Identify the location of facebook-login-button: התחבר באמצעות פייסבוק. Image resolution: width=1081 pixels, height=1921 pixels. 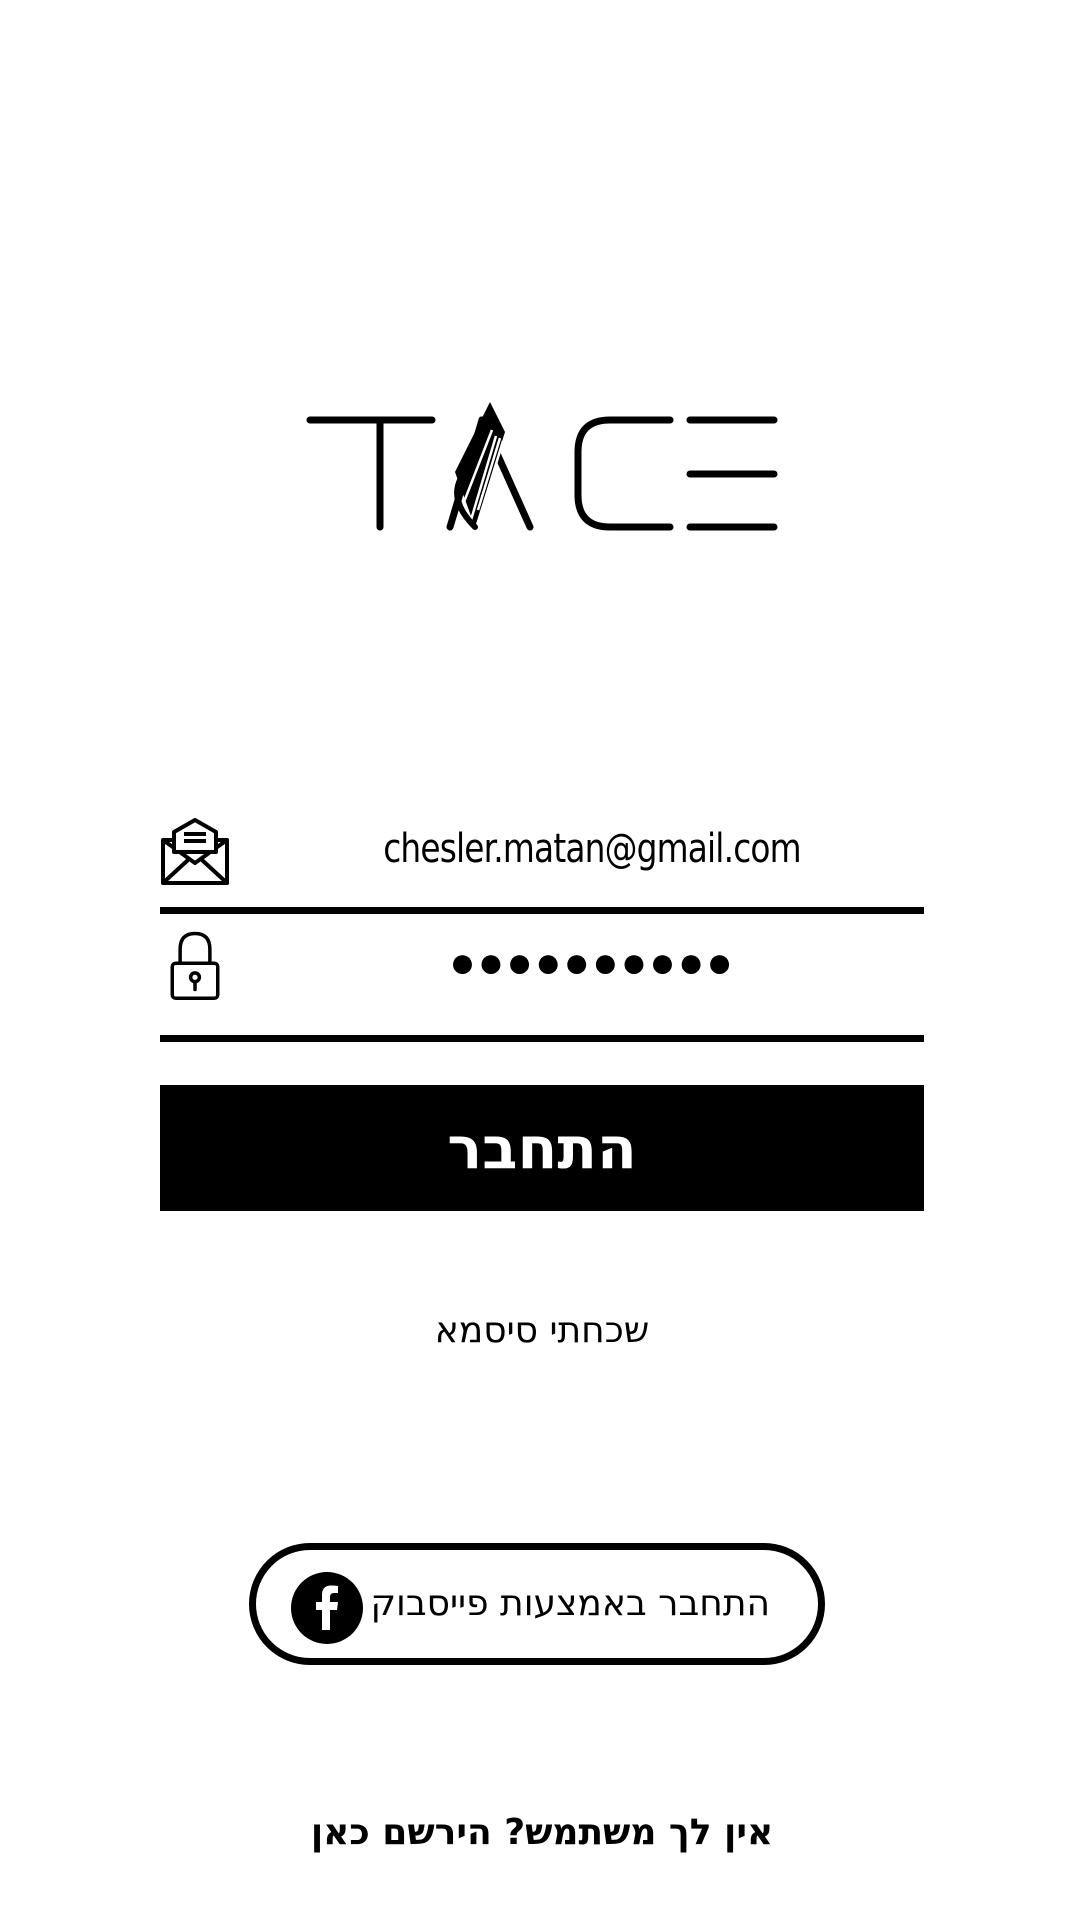
(537, 1604).